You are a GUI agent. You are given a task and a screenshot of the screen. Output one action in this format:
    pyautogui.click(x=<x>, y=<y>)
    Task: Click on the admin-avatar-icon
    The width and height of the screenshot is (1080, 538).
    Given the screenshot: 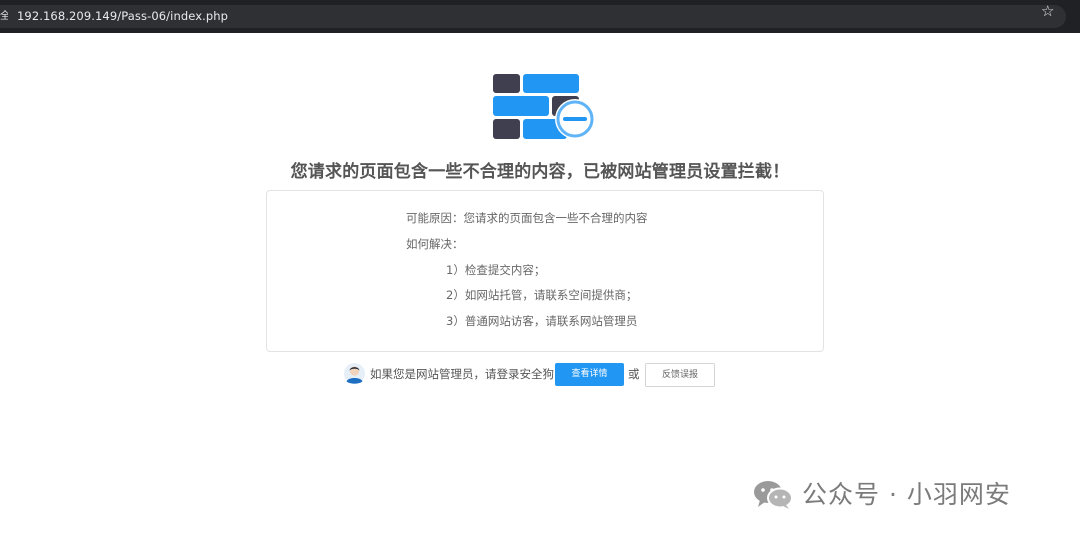 What is the action you would take?
    pyautogui.click(x=354, y=373)
    